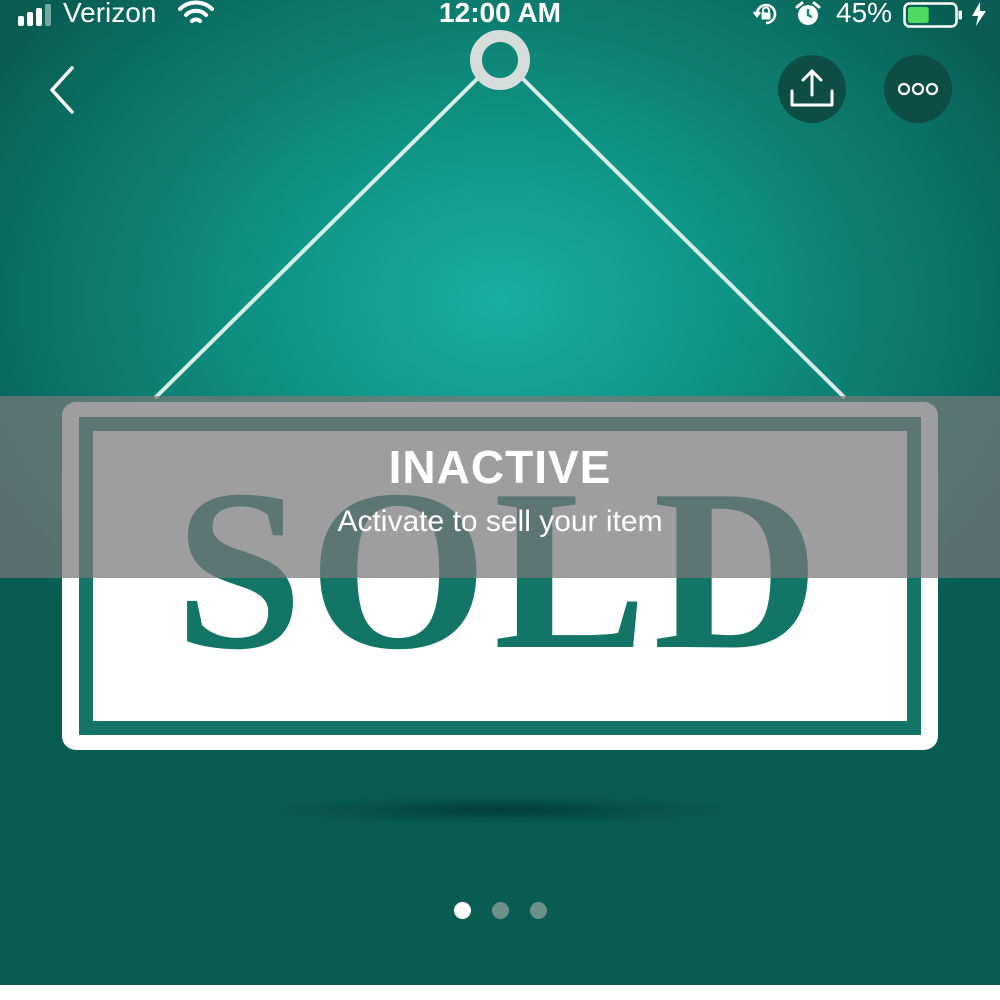 The image size is (1000, 1000). What do you see at coordinates (932, 15) in the screenshot?
I see `battery-icon` at bounding box center [932, 15].